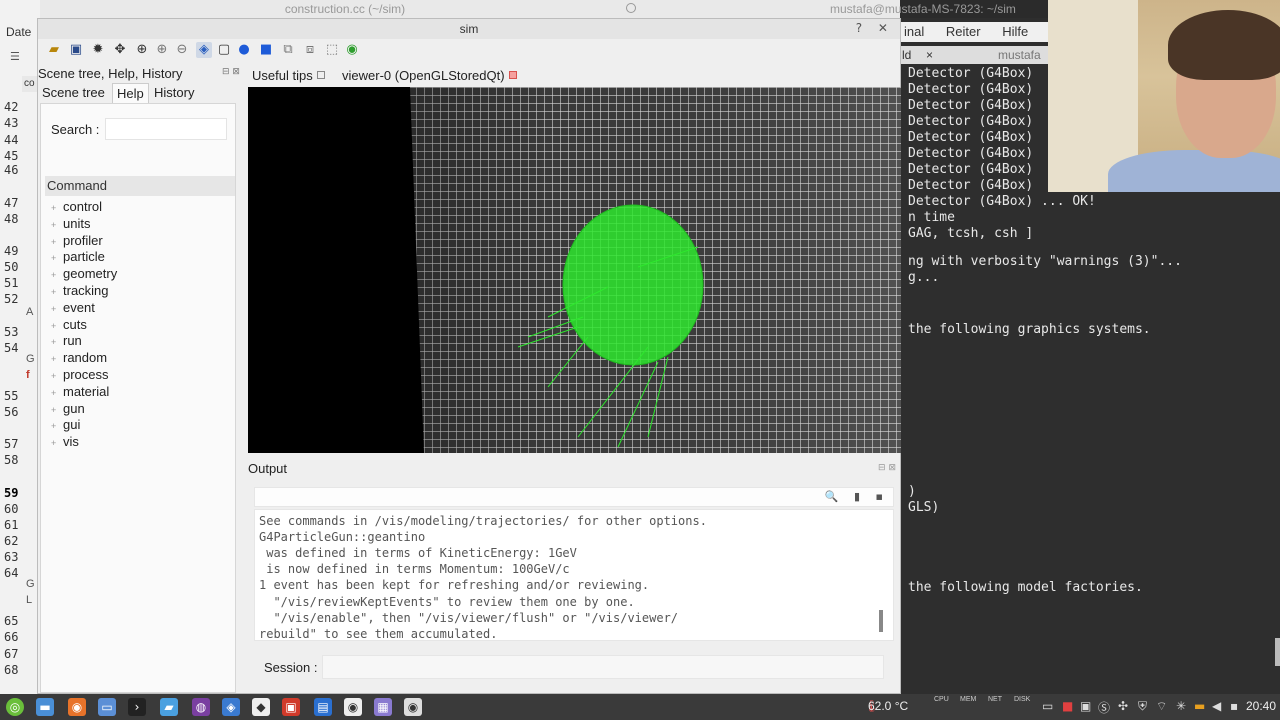 The height and width of the screenshot is (720, 1280). What do you see at coordinates (98, 50) in the screenshot?
I see `settings-gear-icon: ✹` at bounding box center [98, 50].